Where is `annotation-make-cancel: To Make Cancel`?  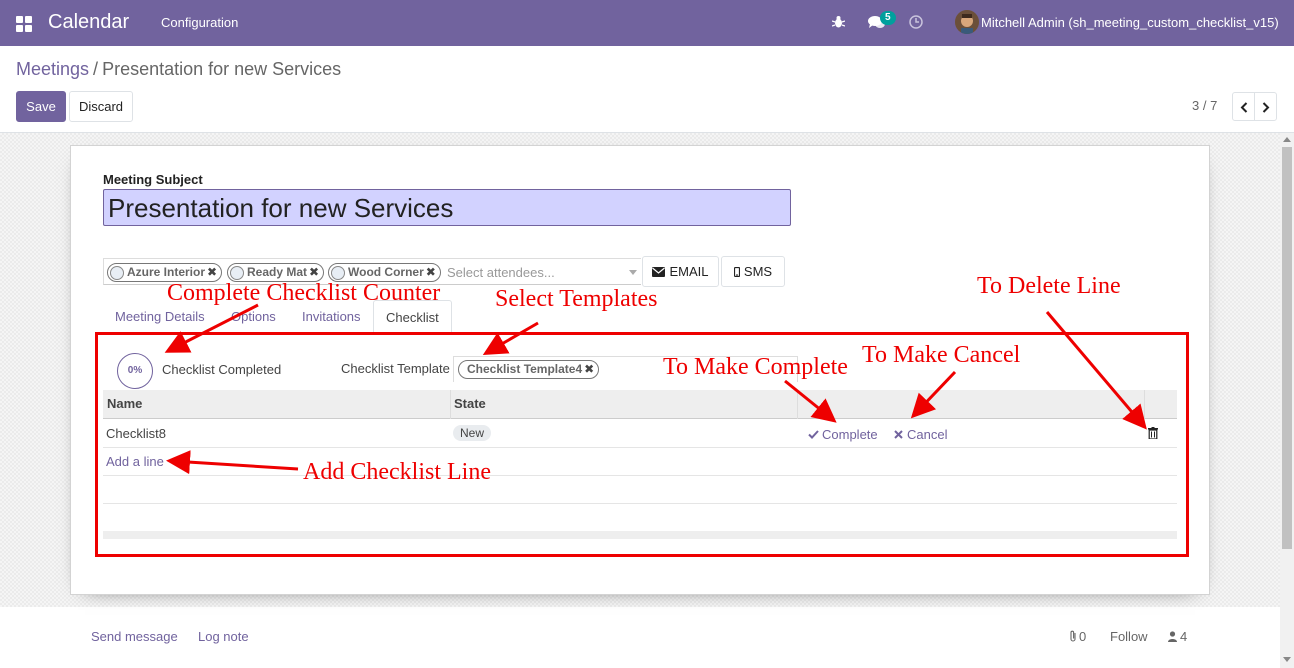
annotation-make-cancel: To Make Cancel is located at coordinates (941, 355).